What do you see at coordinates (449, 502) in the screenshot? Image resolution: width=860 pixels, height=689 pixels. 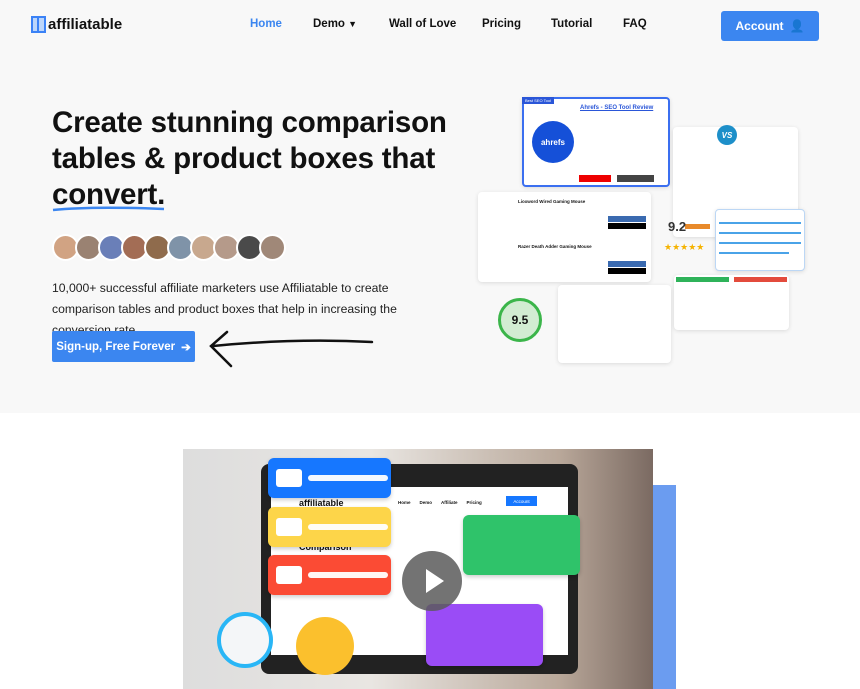 I see `video-nav-item: Affiliate` at bounding box center [449, 502].